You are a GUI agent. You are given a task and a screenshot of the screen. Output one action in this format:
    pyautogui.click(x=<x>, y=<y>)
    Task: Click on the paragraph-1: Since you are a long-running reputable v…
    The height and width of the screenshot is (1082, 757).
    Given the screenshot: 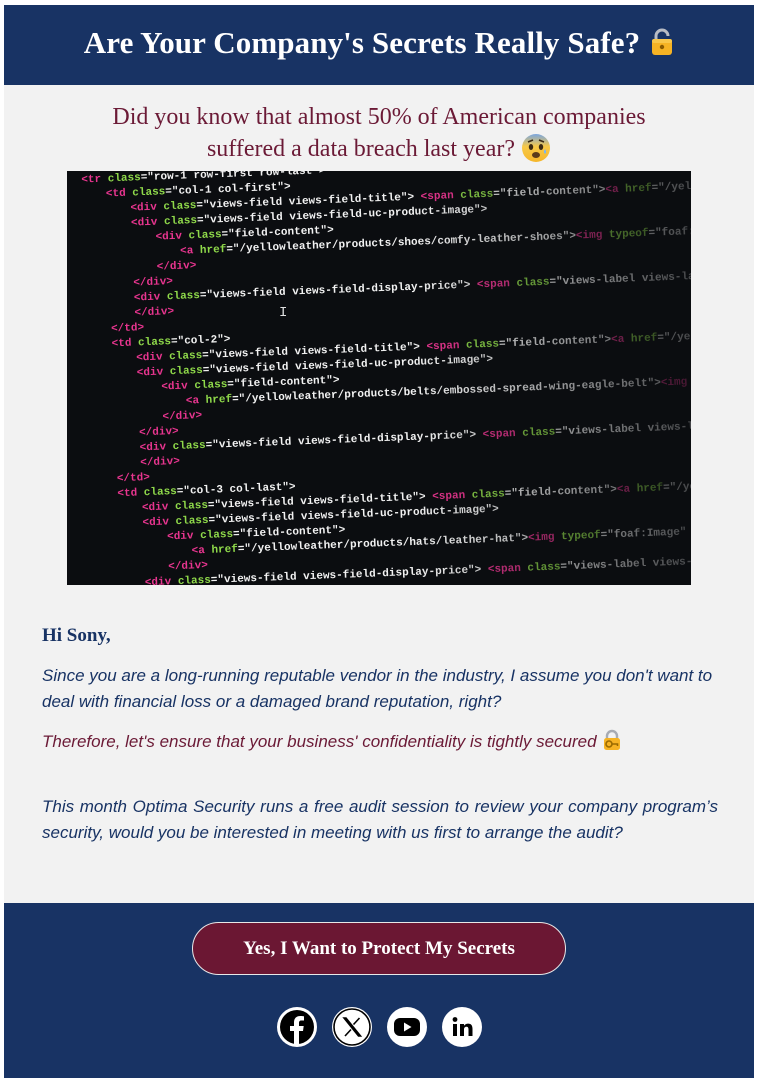 What is the action you would take?
    pyautogui.click(x=377, y=688)
    